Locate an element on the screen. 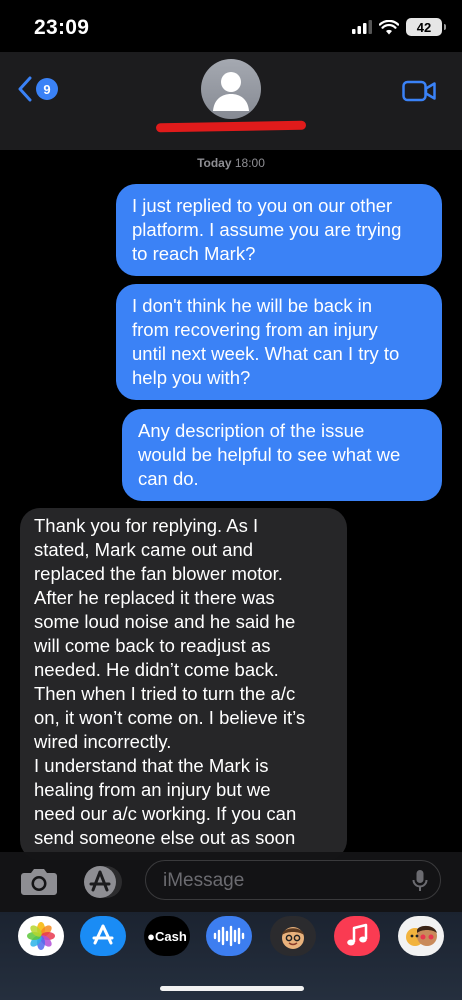 This screenshot has width=462, height=1000. camera-icon is located at coordinates (39, 882).